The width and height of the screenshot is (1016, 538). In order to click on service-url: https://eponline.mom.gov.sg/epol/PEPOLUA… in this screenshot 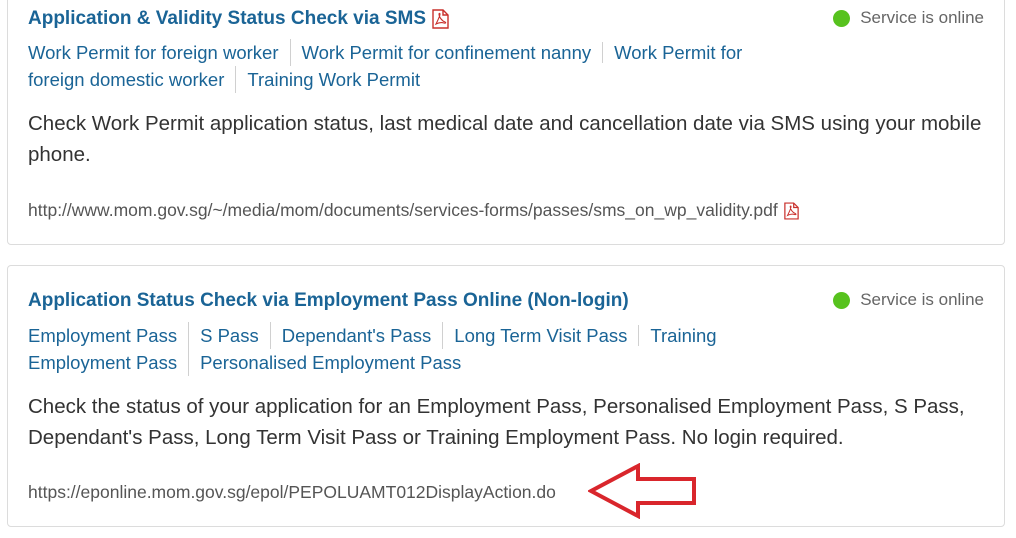, I will do `click(292, 492)`.